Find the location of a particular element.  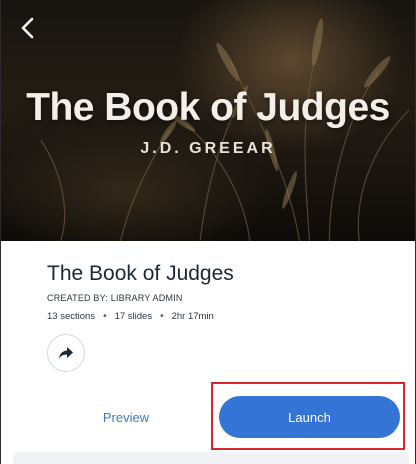

created-by-label: CREATED BY: LIBRARY ADMIN is located at coordinates (115, 298).